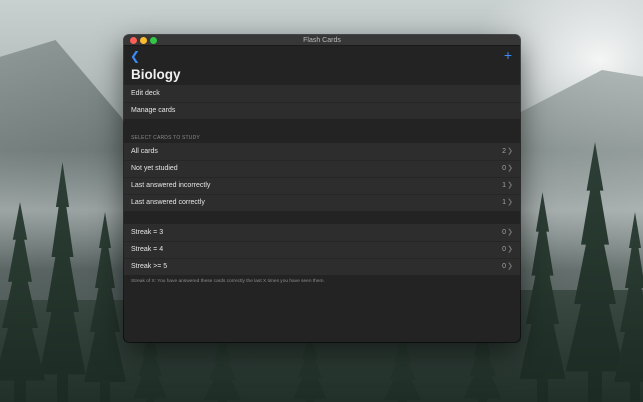 Image resolution: width=643 pixels, height=402 pixels. Describe the element at coordinates (154, 168) in the screenshot. I see `row-label: Not yet studied` at that location.